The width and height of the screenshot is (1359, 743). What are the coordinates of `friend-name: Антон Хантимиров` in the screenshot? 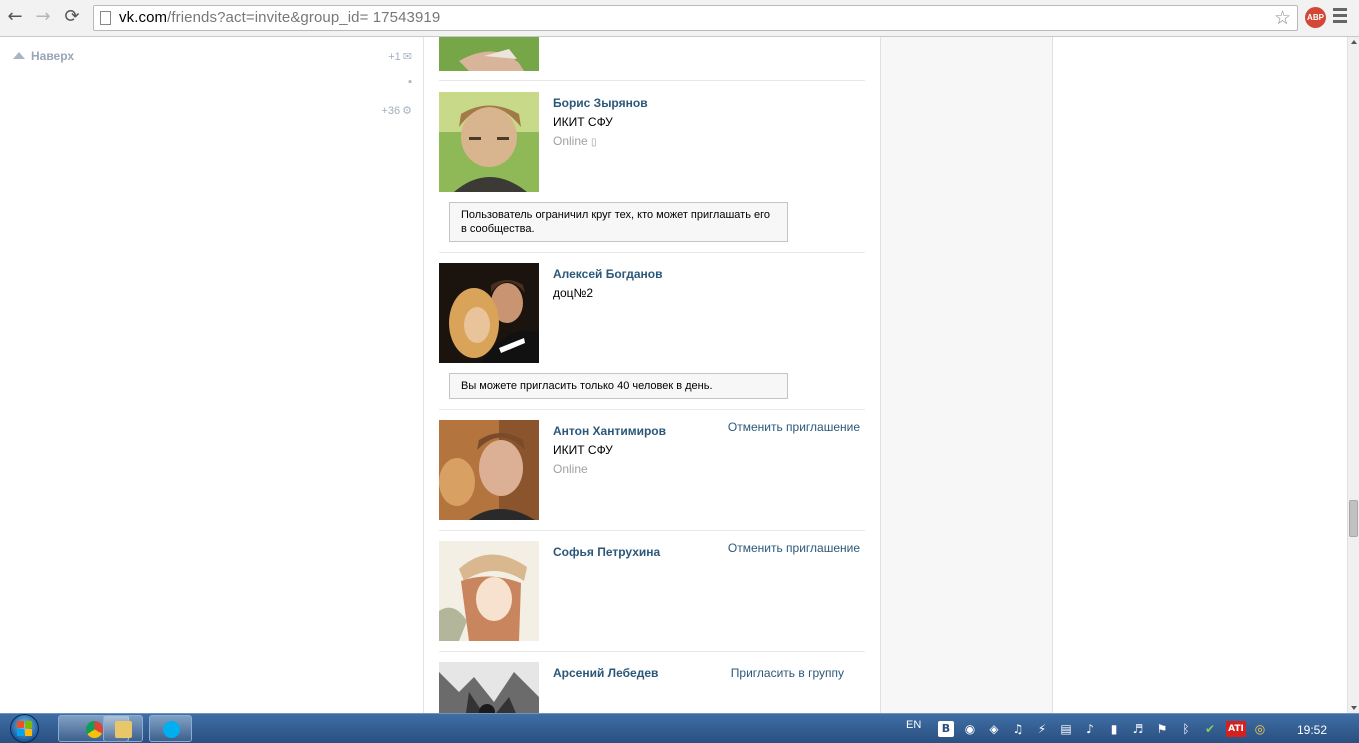 It's located at (609, 431).